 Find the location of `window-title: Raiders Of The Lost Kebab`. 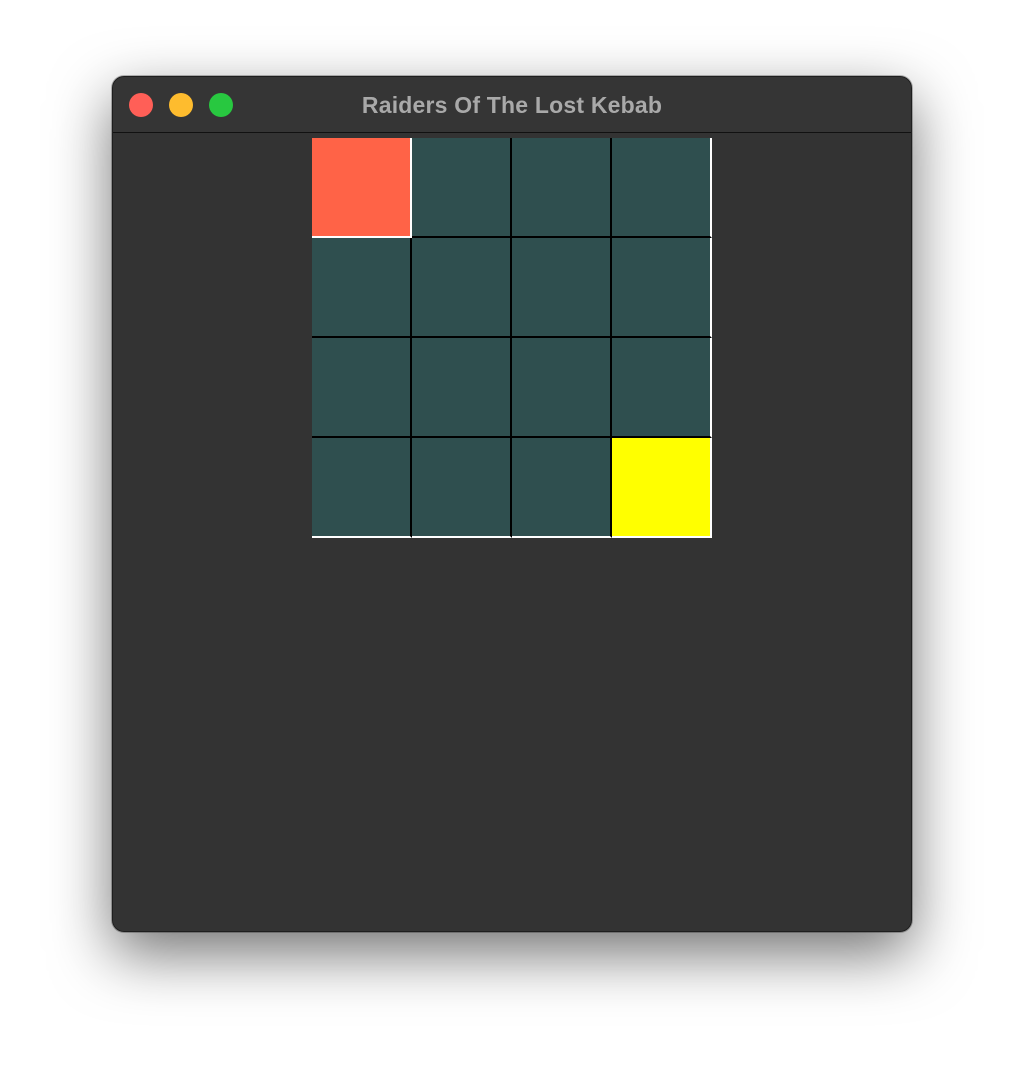

window-title: Raiders Of The Lost Kebab is located at coordinates (512, 105).